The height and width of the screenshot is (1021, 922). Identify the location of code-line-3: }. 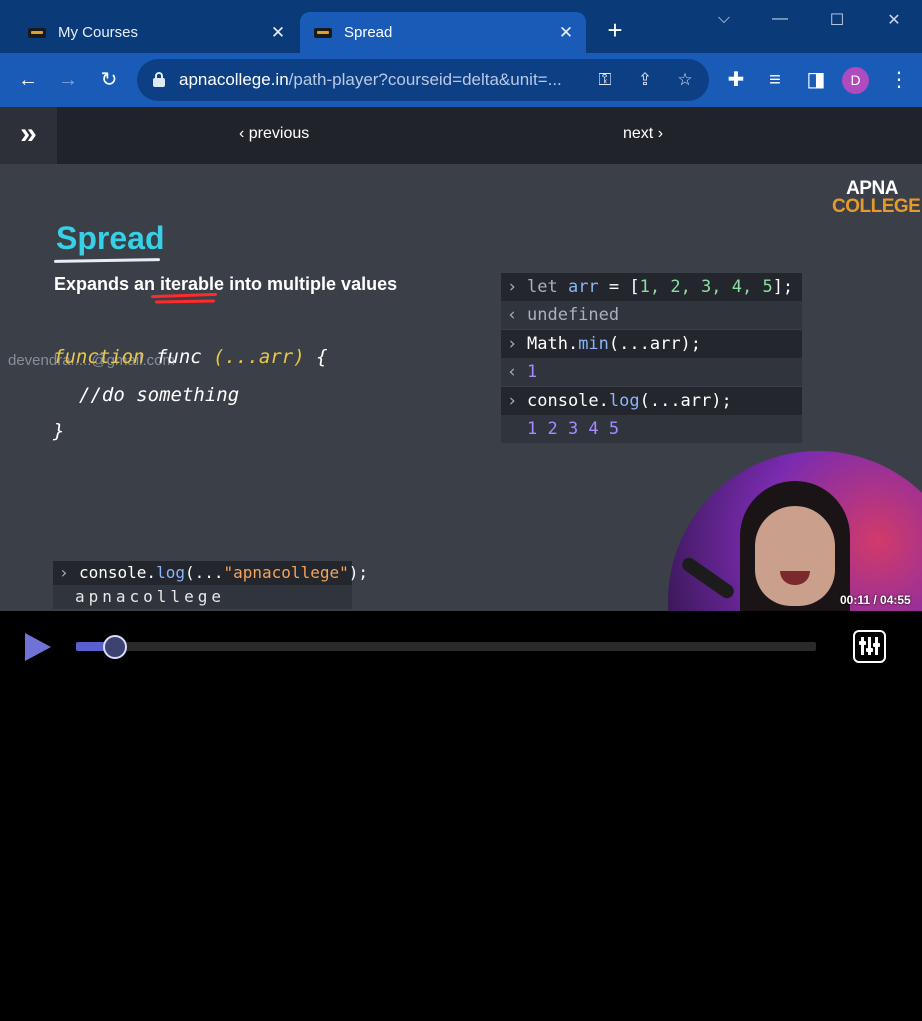
(59, 431).